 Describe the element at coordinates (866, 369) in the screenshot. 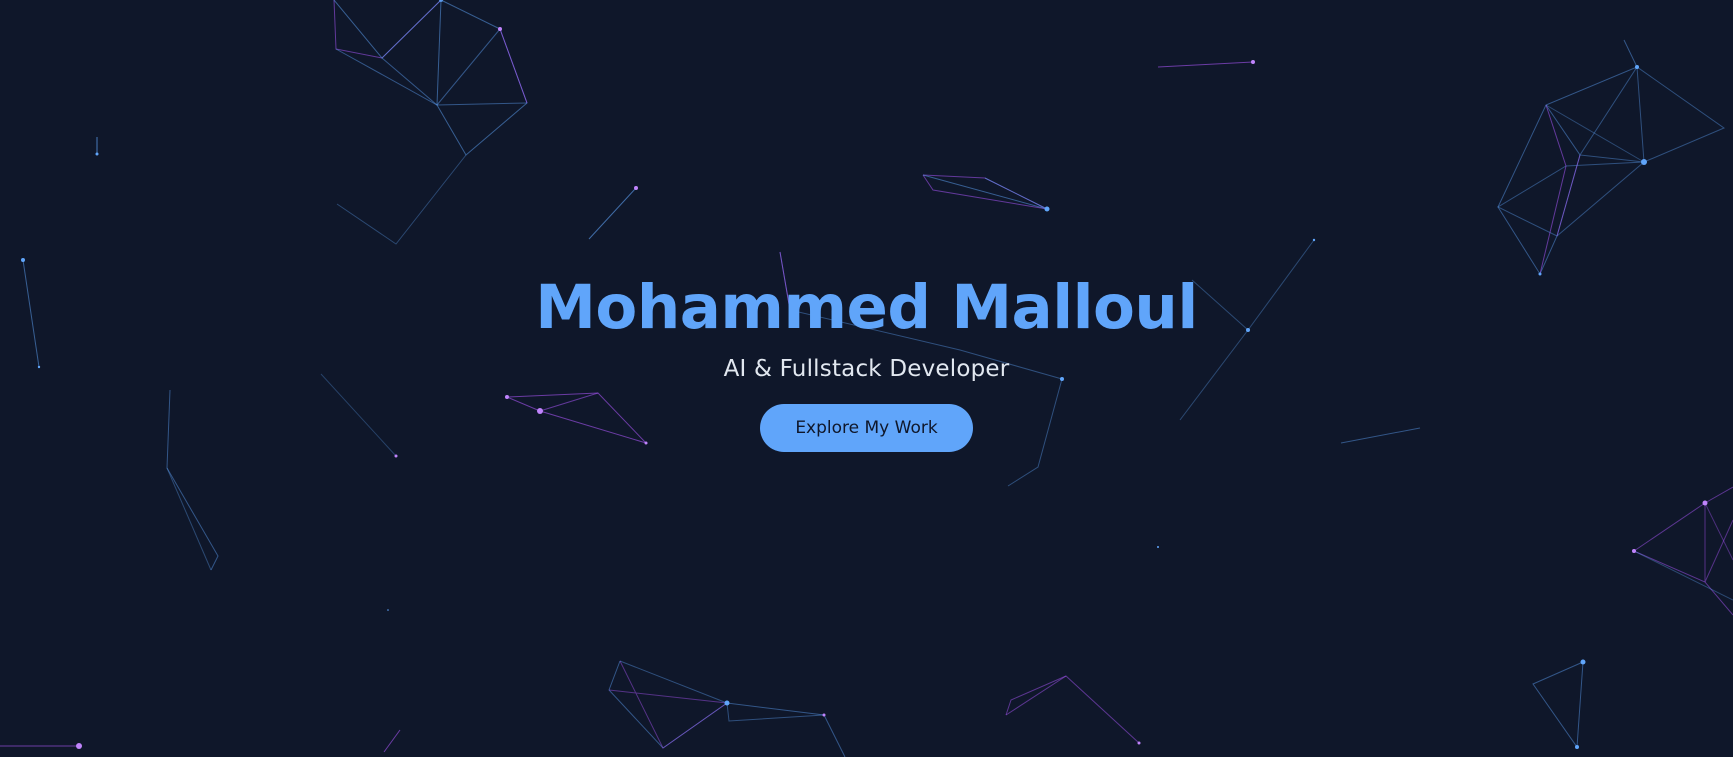

I see `hero-subtitle: AI & Fullstack Developer` at that location.